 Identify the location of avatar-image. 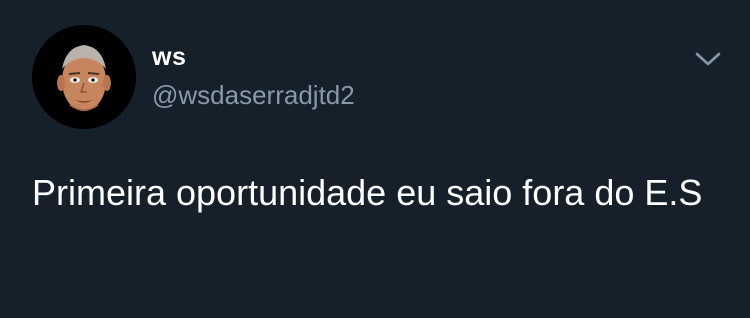
(84, 77).